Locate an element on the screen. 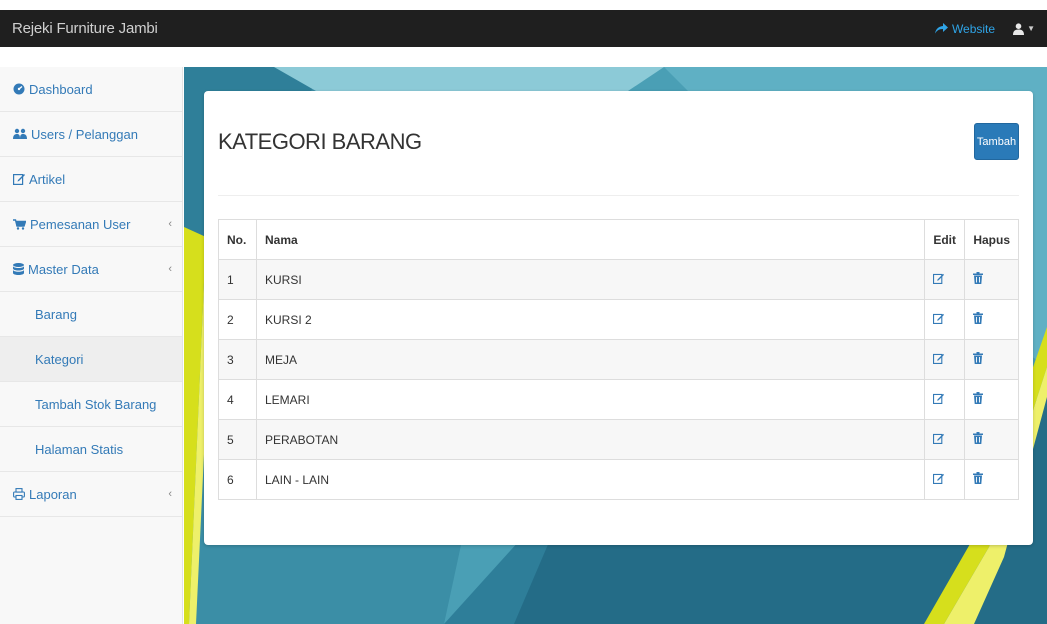 This screenshot has width=1047, height=624. print-icon is located at coordinates (19, 494).